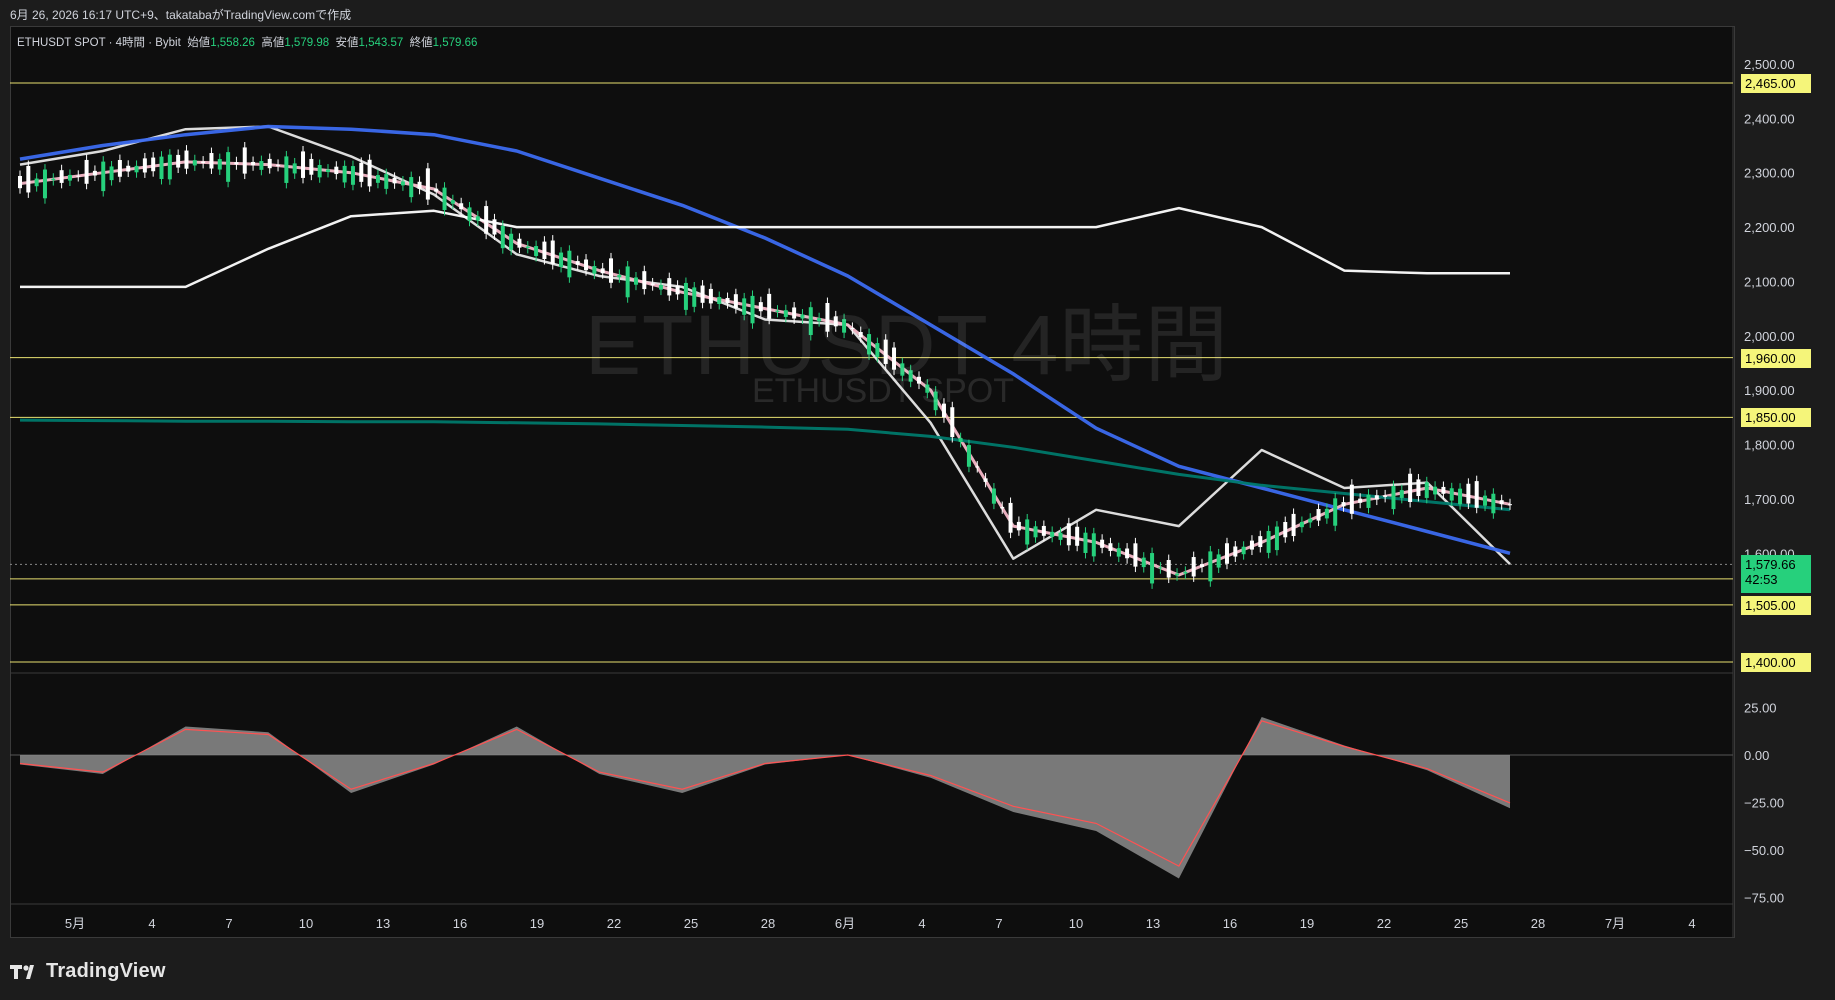 The image size is (1835, 1000). Describe the element at coordinates (347, 43) in the screenshot. I see `low-label: 安値` at that location.